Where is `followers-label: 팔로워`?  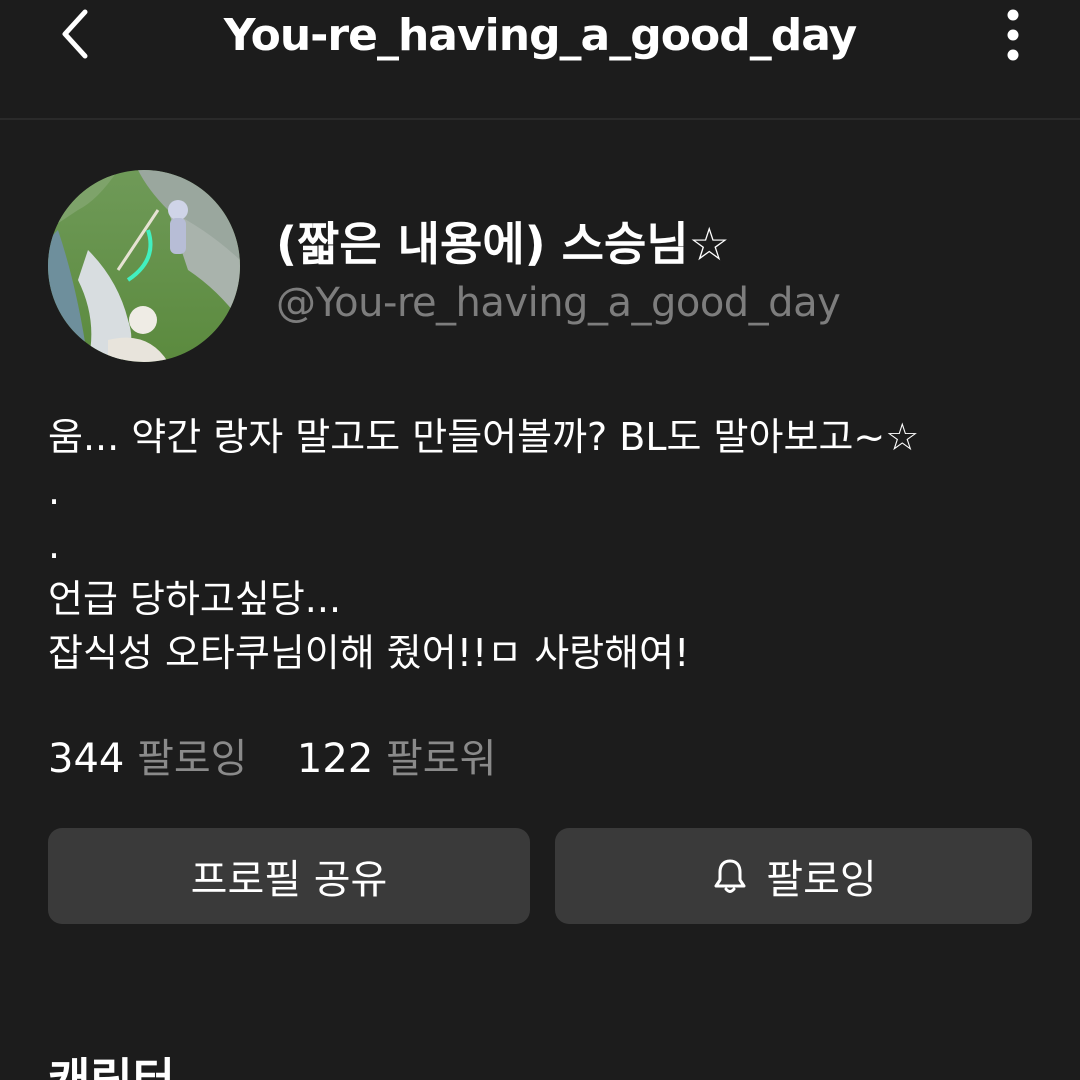
followers-label: 팔로워 is located at coordinates (441, 759).